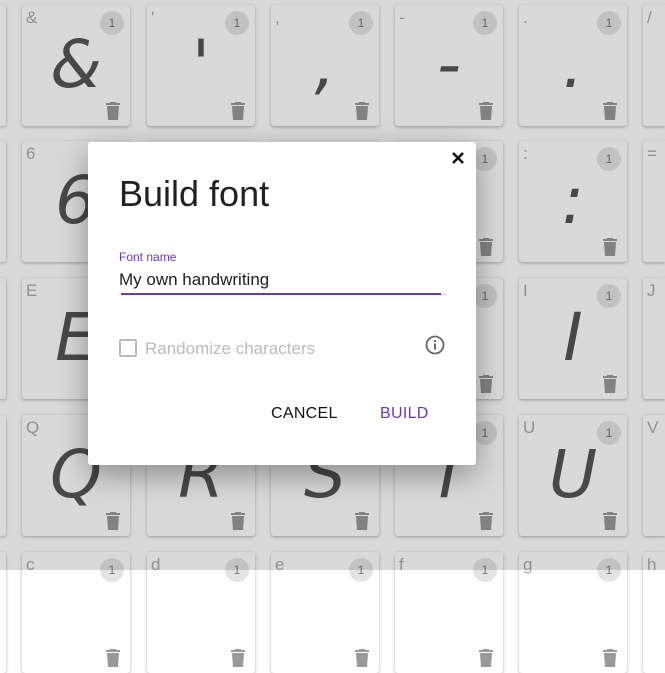 The height and width of the screenshot is (673, 665). Describe the element at coordinates (325, 612) in the screenshot. I see `character-card: e1` at that location.